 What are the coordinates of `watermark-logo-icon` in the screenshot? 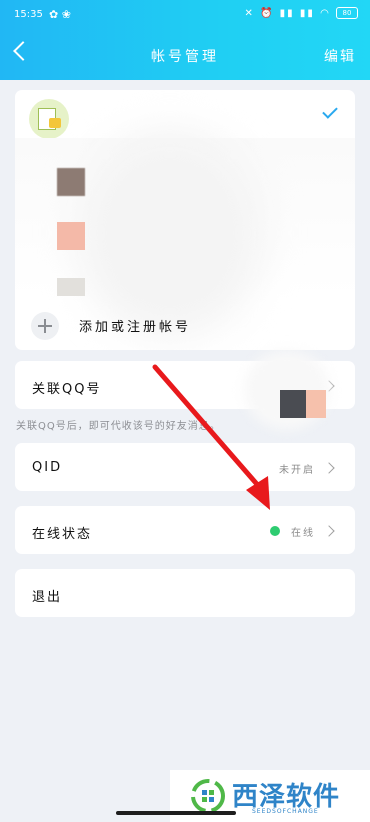 It's located at (208, 796).